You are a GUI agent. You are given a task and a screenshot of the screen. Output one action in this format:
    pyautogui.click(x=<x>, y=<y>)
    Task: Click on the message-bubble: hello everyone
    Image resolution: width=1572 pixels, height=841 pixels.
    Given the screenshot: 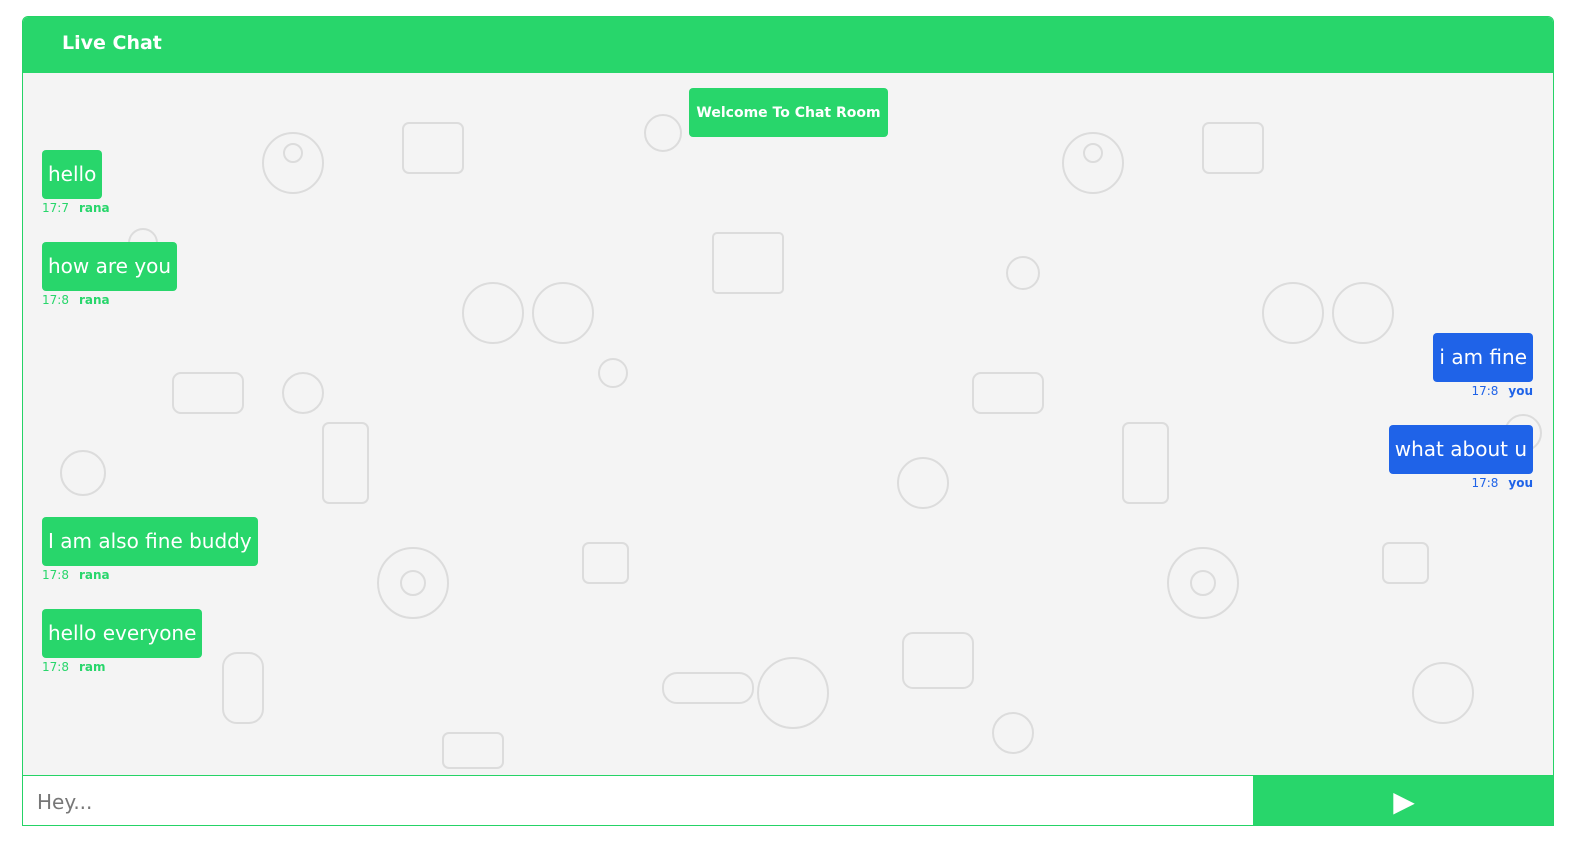 What is the action you would take?
    pyautogui.click(x=122, y=633)
    